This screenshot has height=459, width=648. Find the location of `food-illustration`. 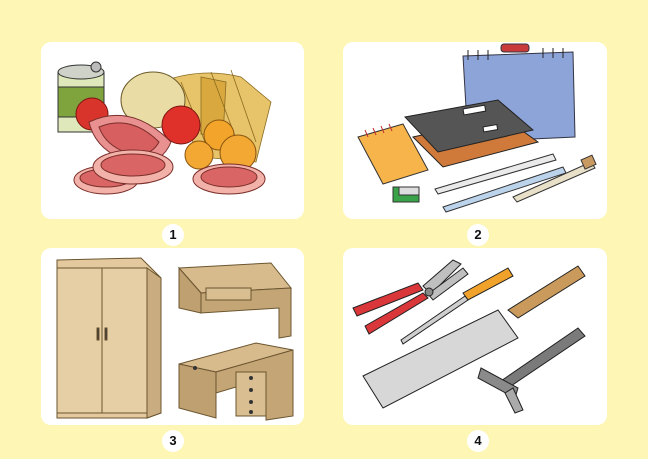

food-illustration is located at coordinates (164, 128).